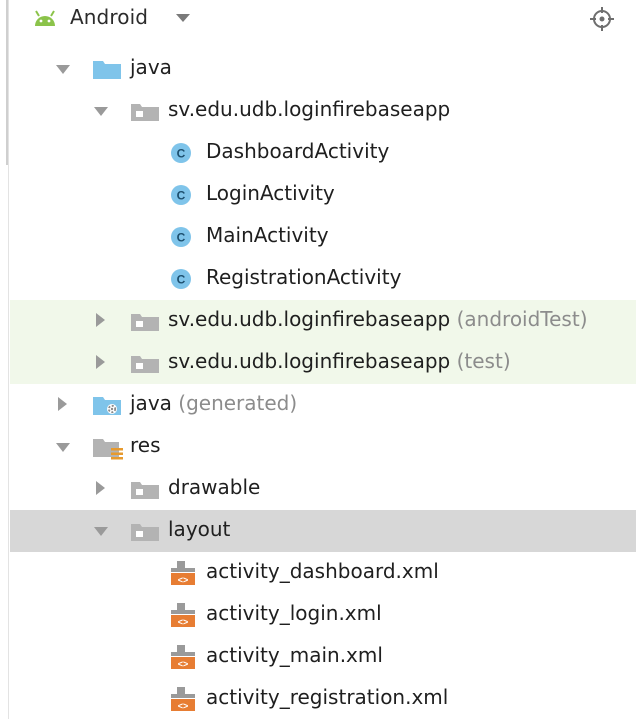  I want to click on tree-node-class: C MainActivity, so click(323, 237).